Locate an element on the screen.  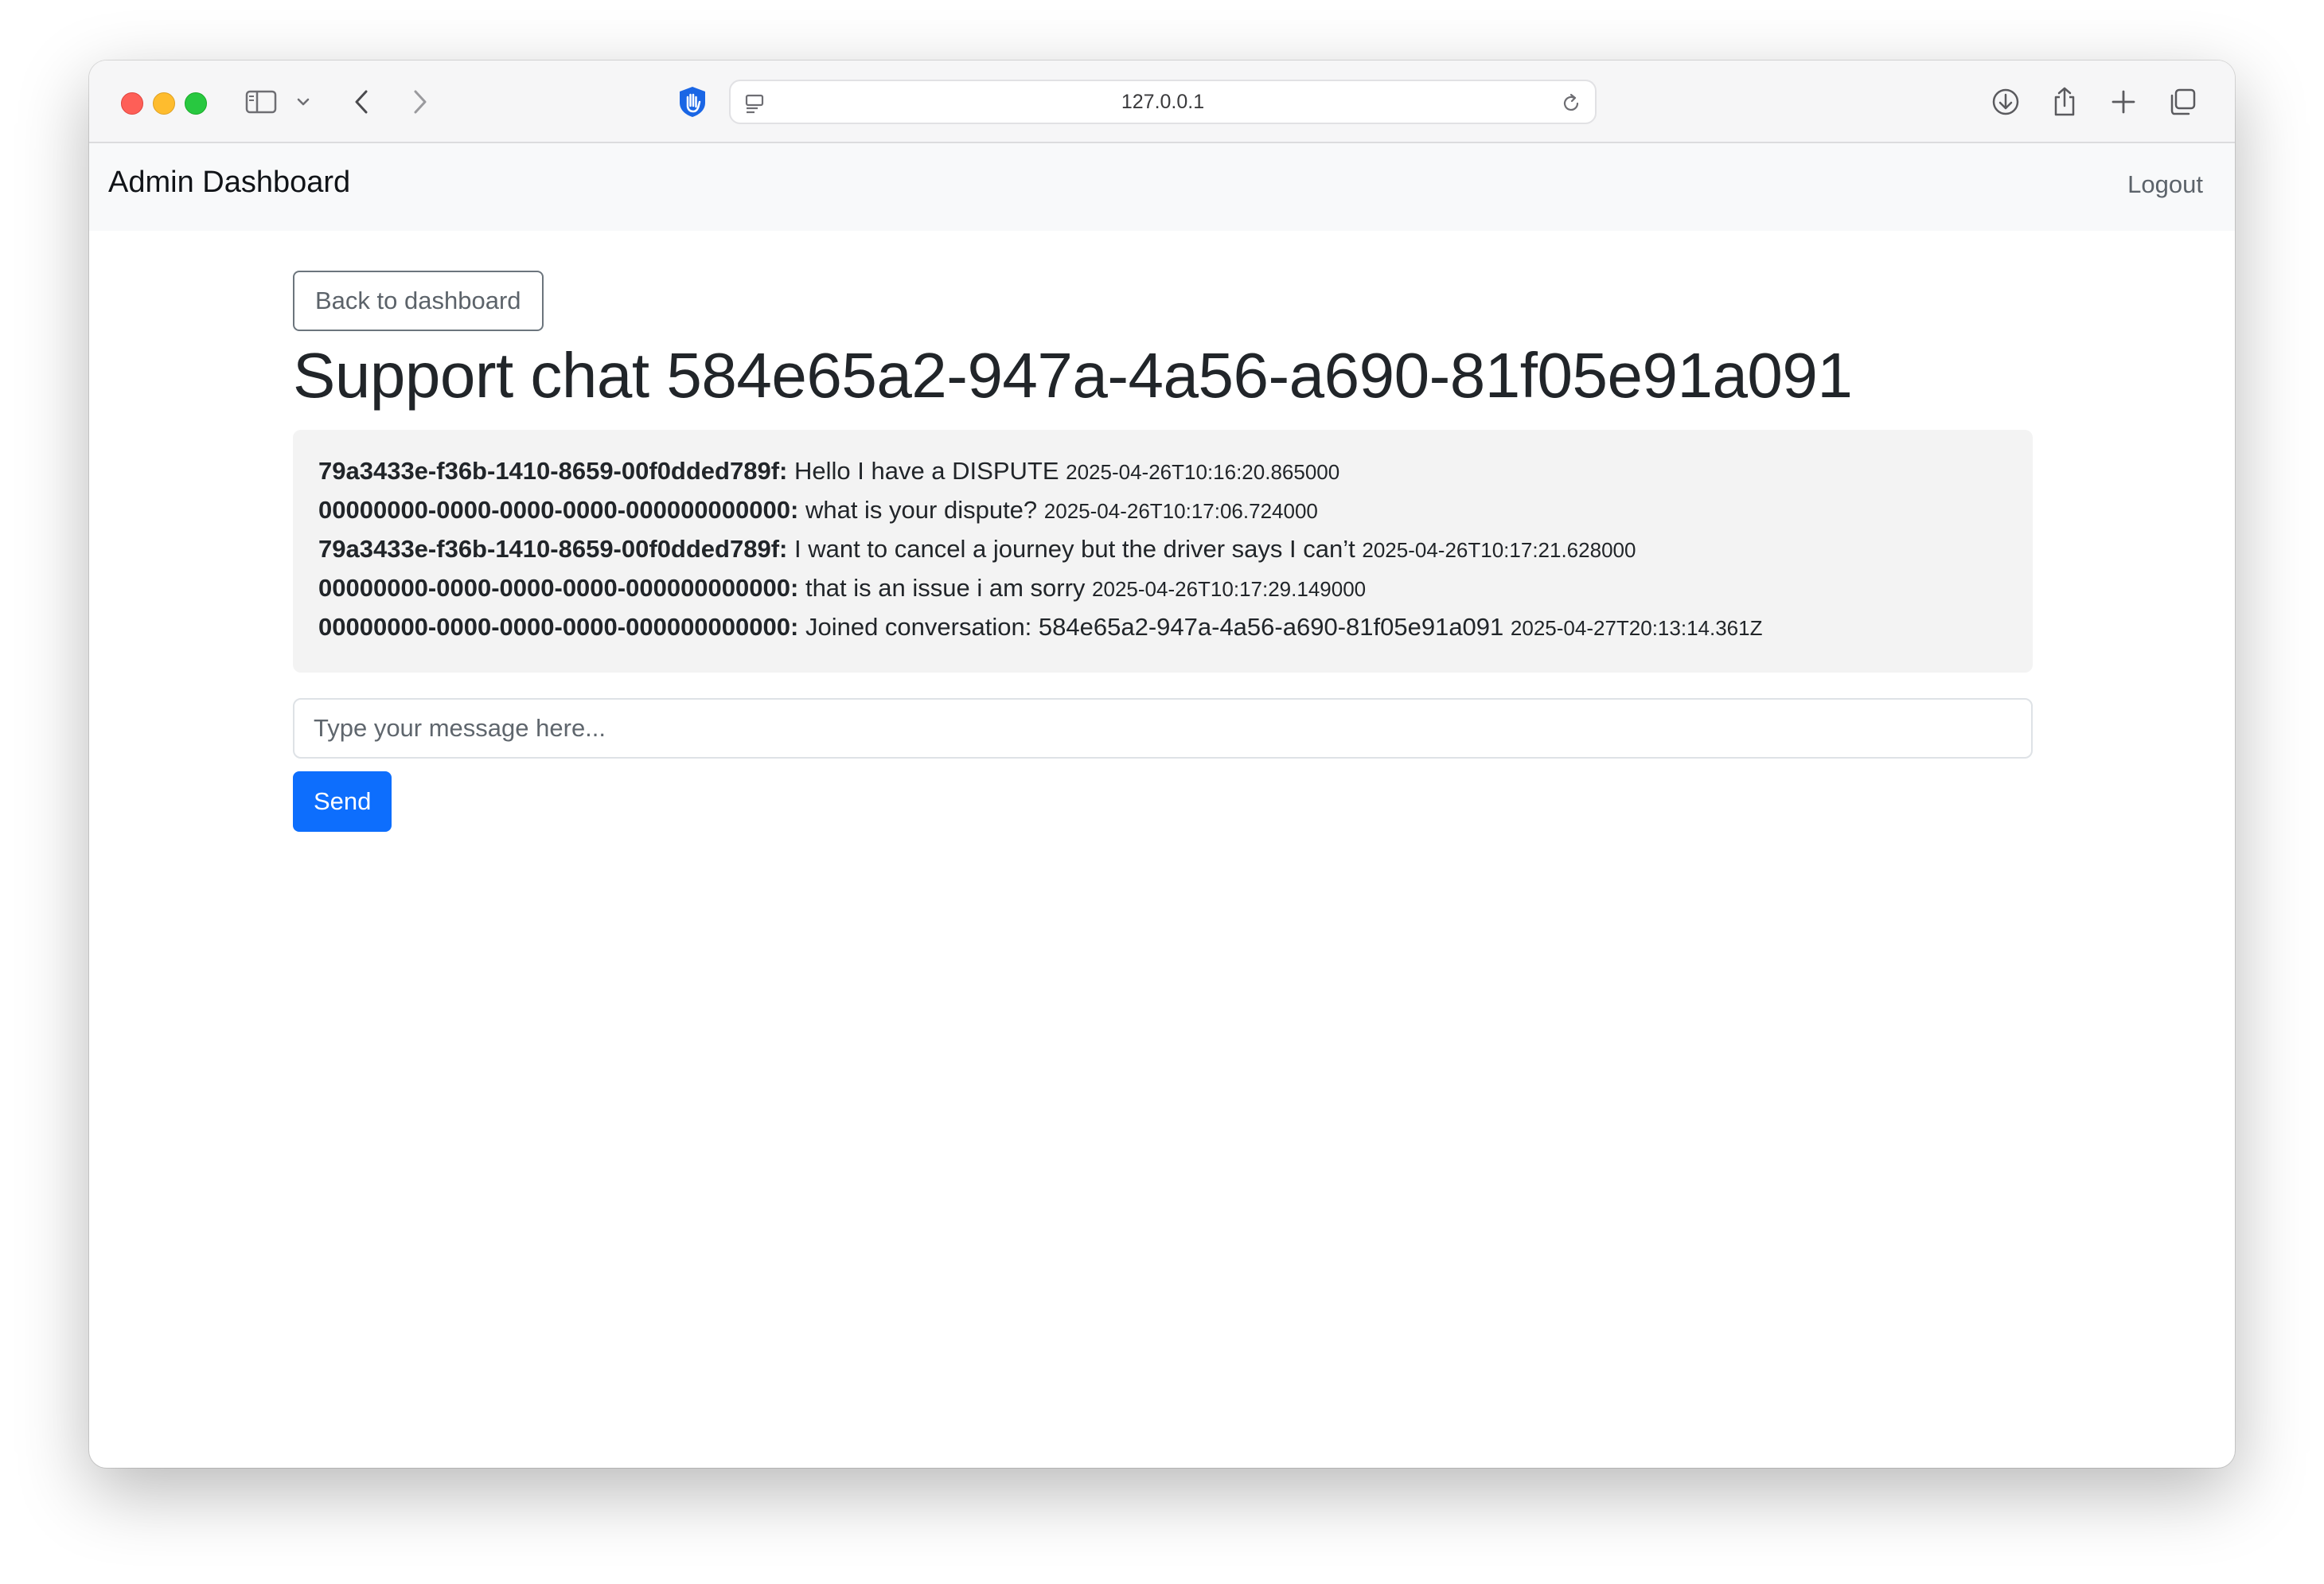
forward-arrow-icon is located at coordinates (420, 101).